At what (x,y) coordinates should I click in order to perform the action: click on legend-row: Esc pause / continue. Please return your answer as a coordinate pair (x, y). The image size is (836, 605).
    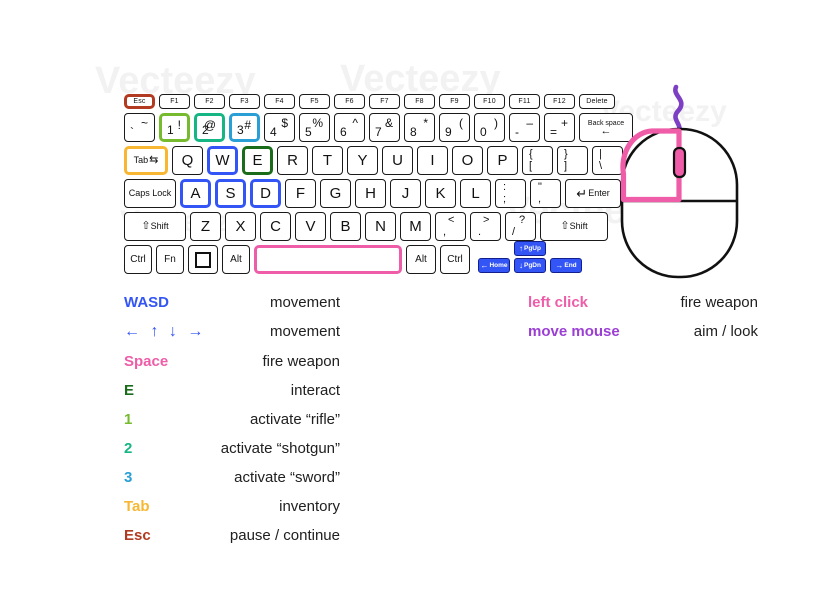
    Looking at the image, I should click on (232, 535).